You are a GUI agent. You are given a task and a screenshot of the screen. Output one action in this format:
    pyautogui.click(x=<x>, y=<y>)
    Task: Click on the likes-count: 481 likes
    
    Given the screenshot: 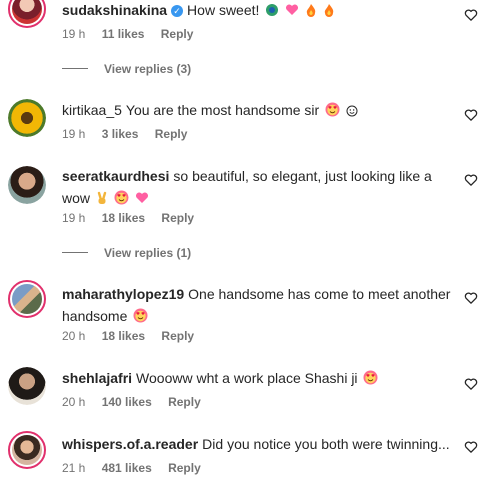 What is the action you would take?
    pyautogui.click(x=127, y=468)
    